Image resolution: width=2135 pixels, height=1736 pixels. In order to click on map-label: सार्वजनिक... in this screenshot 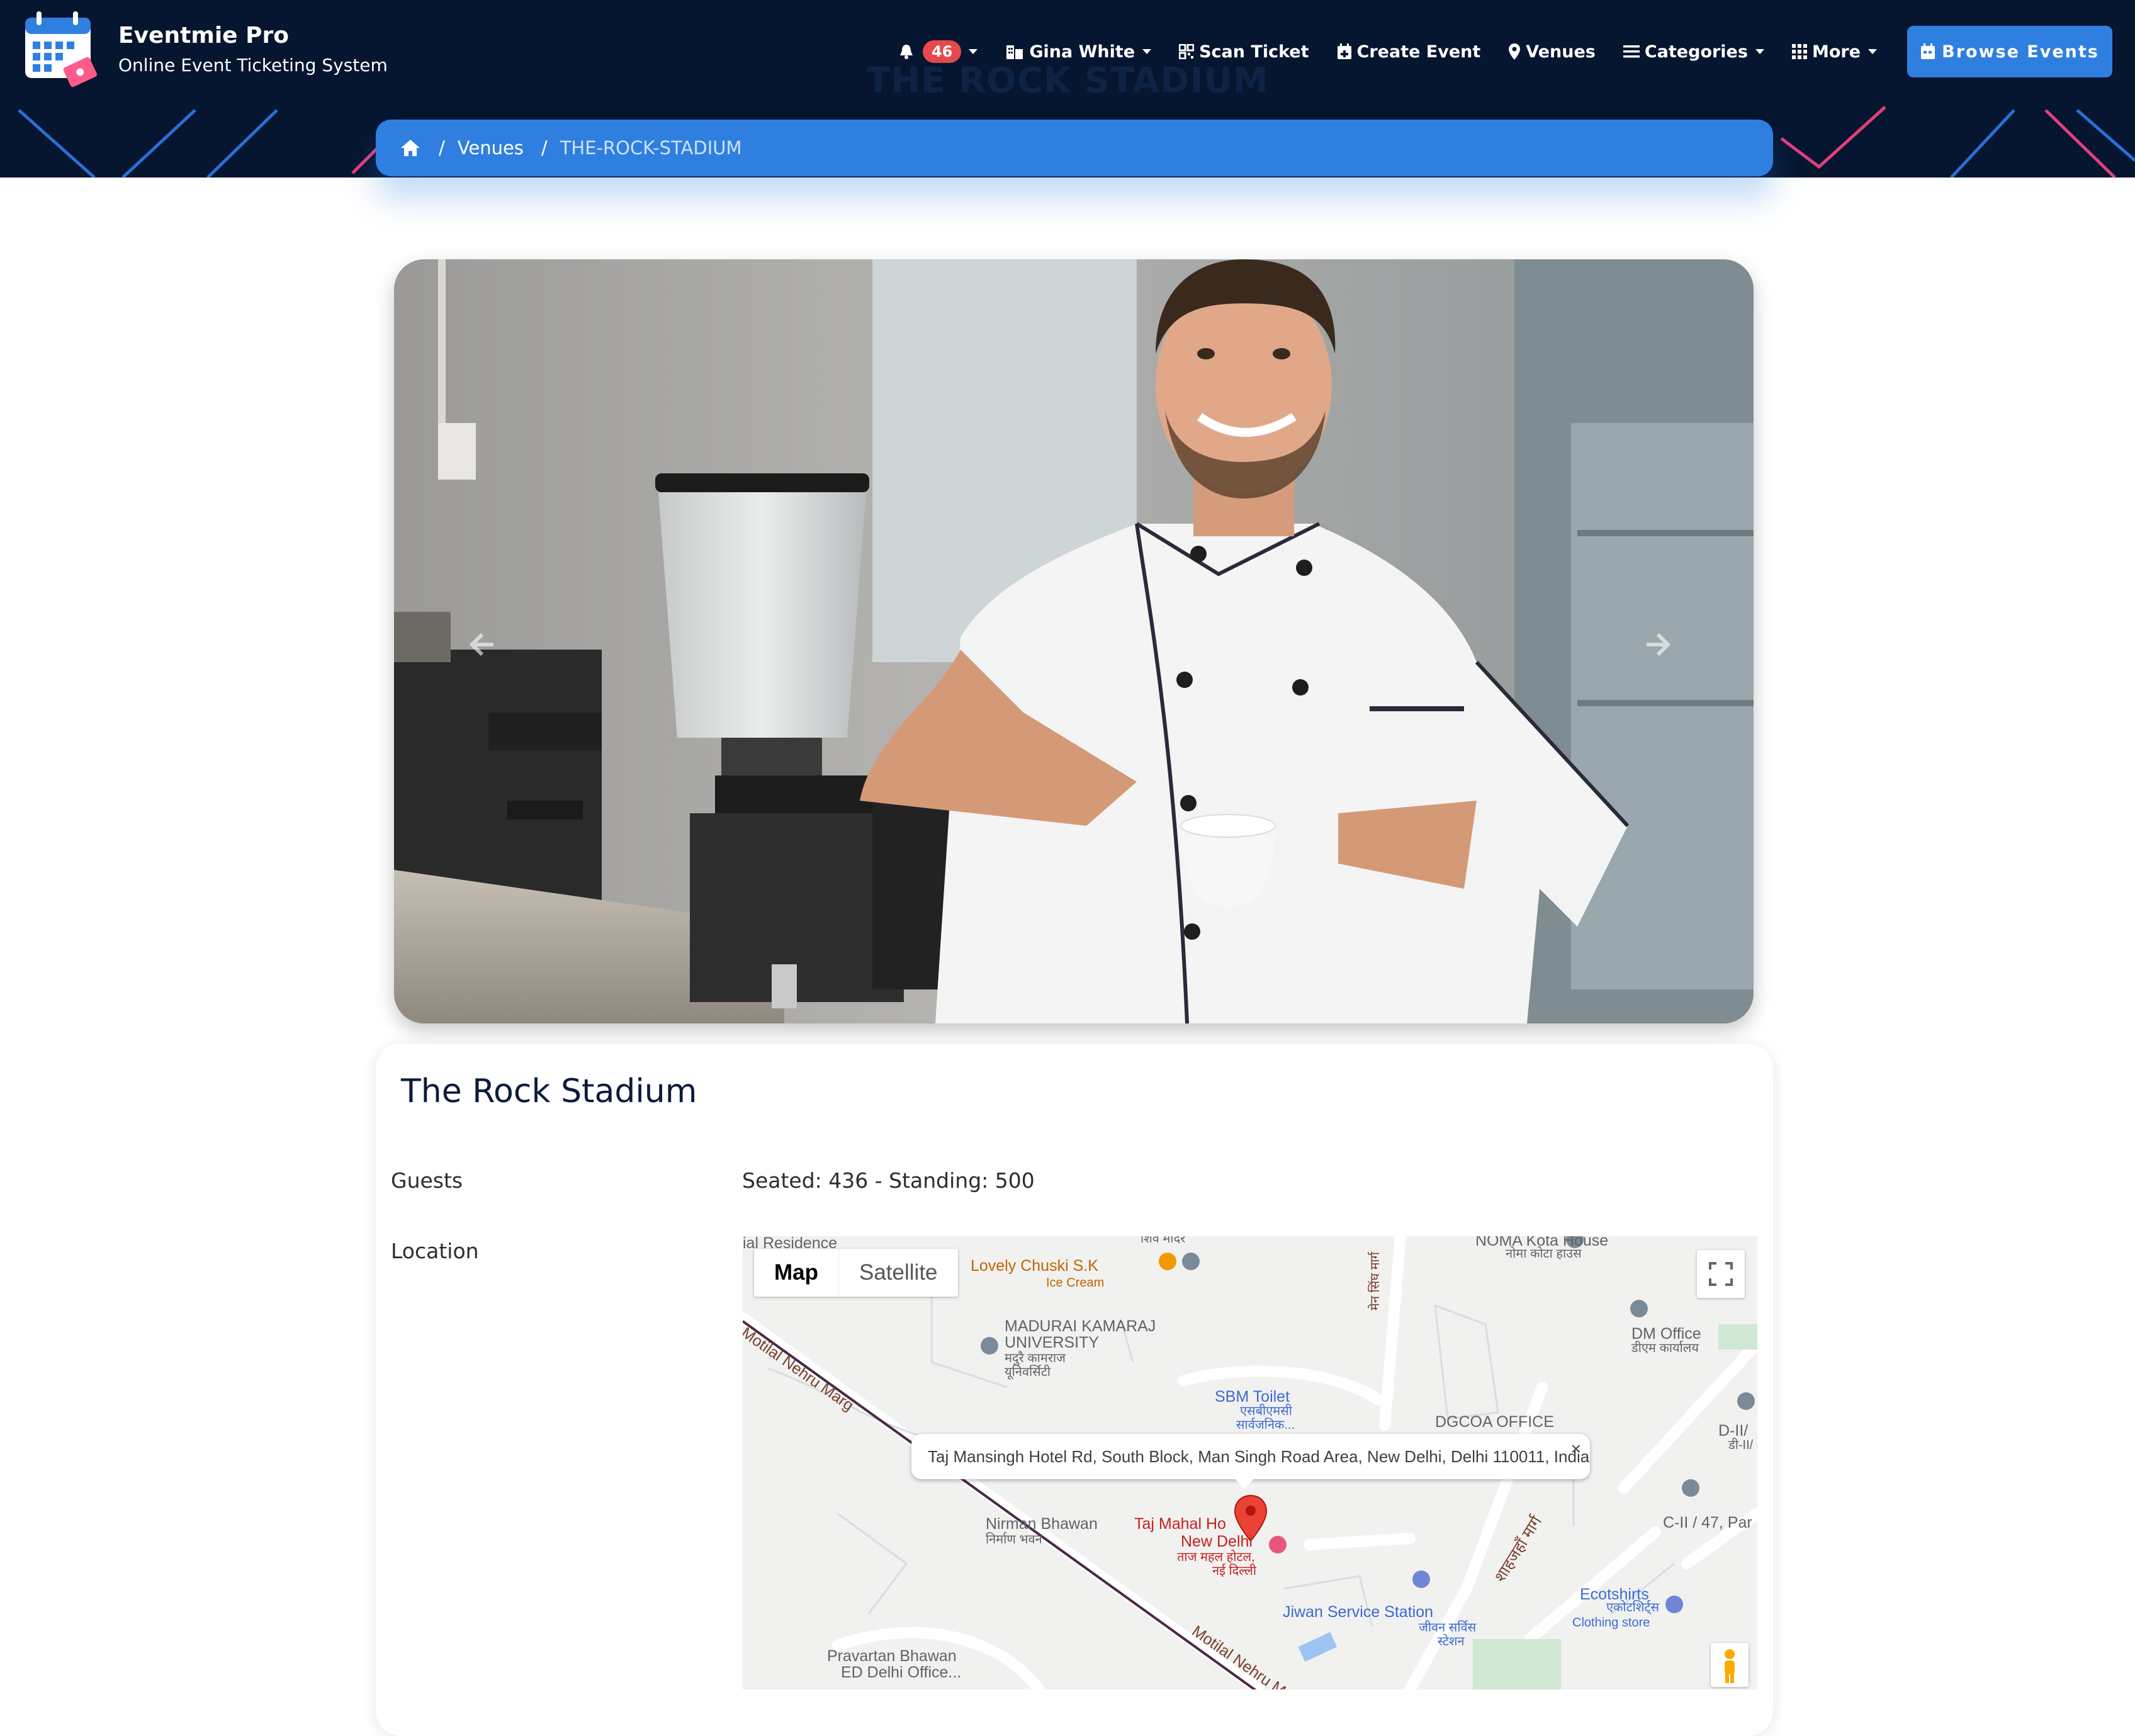, I will do `click(1265, 1425)`.